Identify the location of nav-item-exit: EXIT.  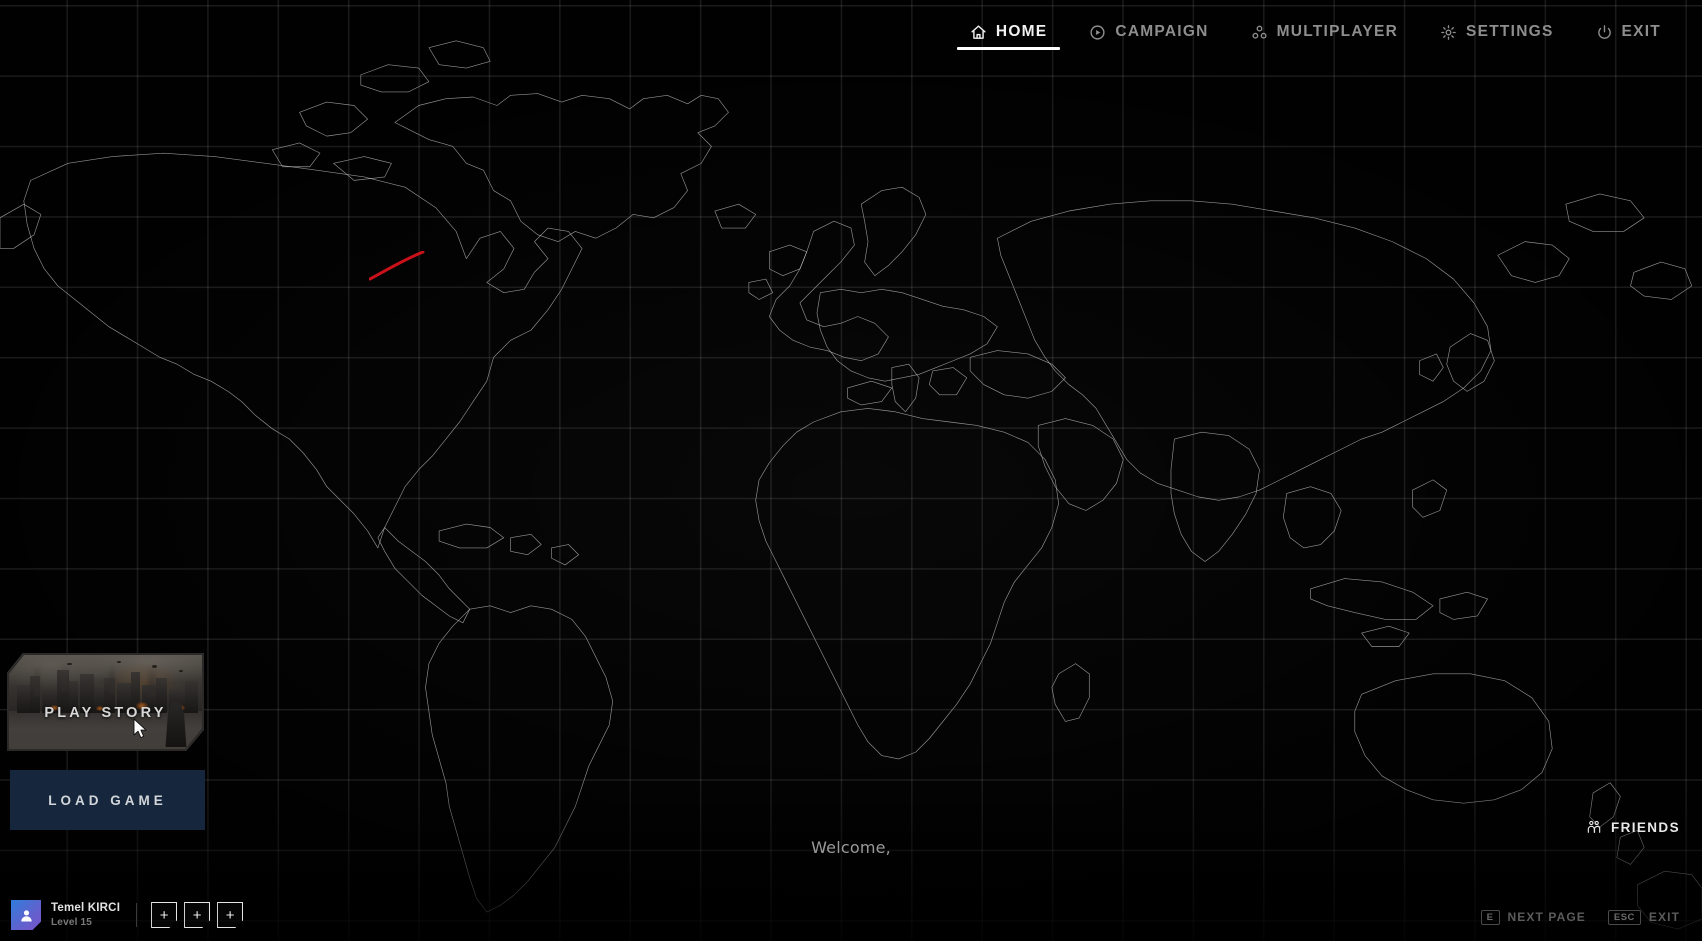
(1628, 32).